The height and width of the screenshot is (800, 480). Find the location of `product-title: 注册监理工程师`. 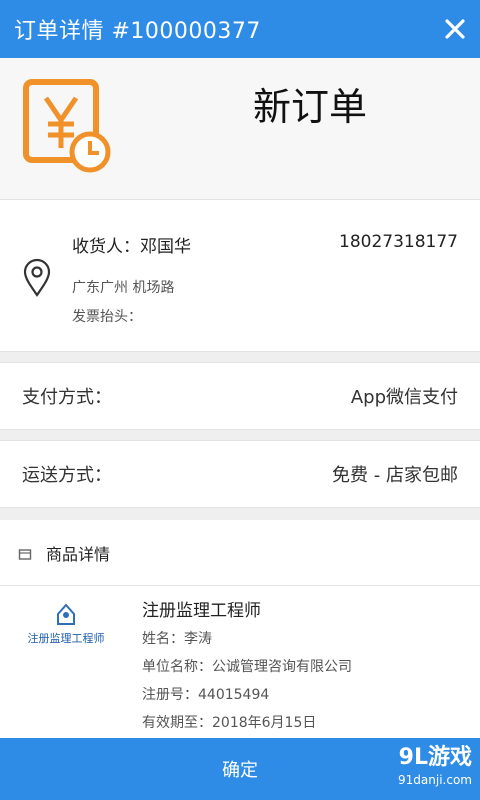

product-title: 注册监理工程师 is located at coordinates (201, 611).